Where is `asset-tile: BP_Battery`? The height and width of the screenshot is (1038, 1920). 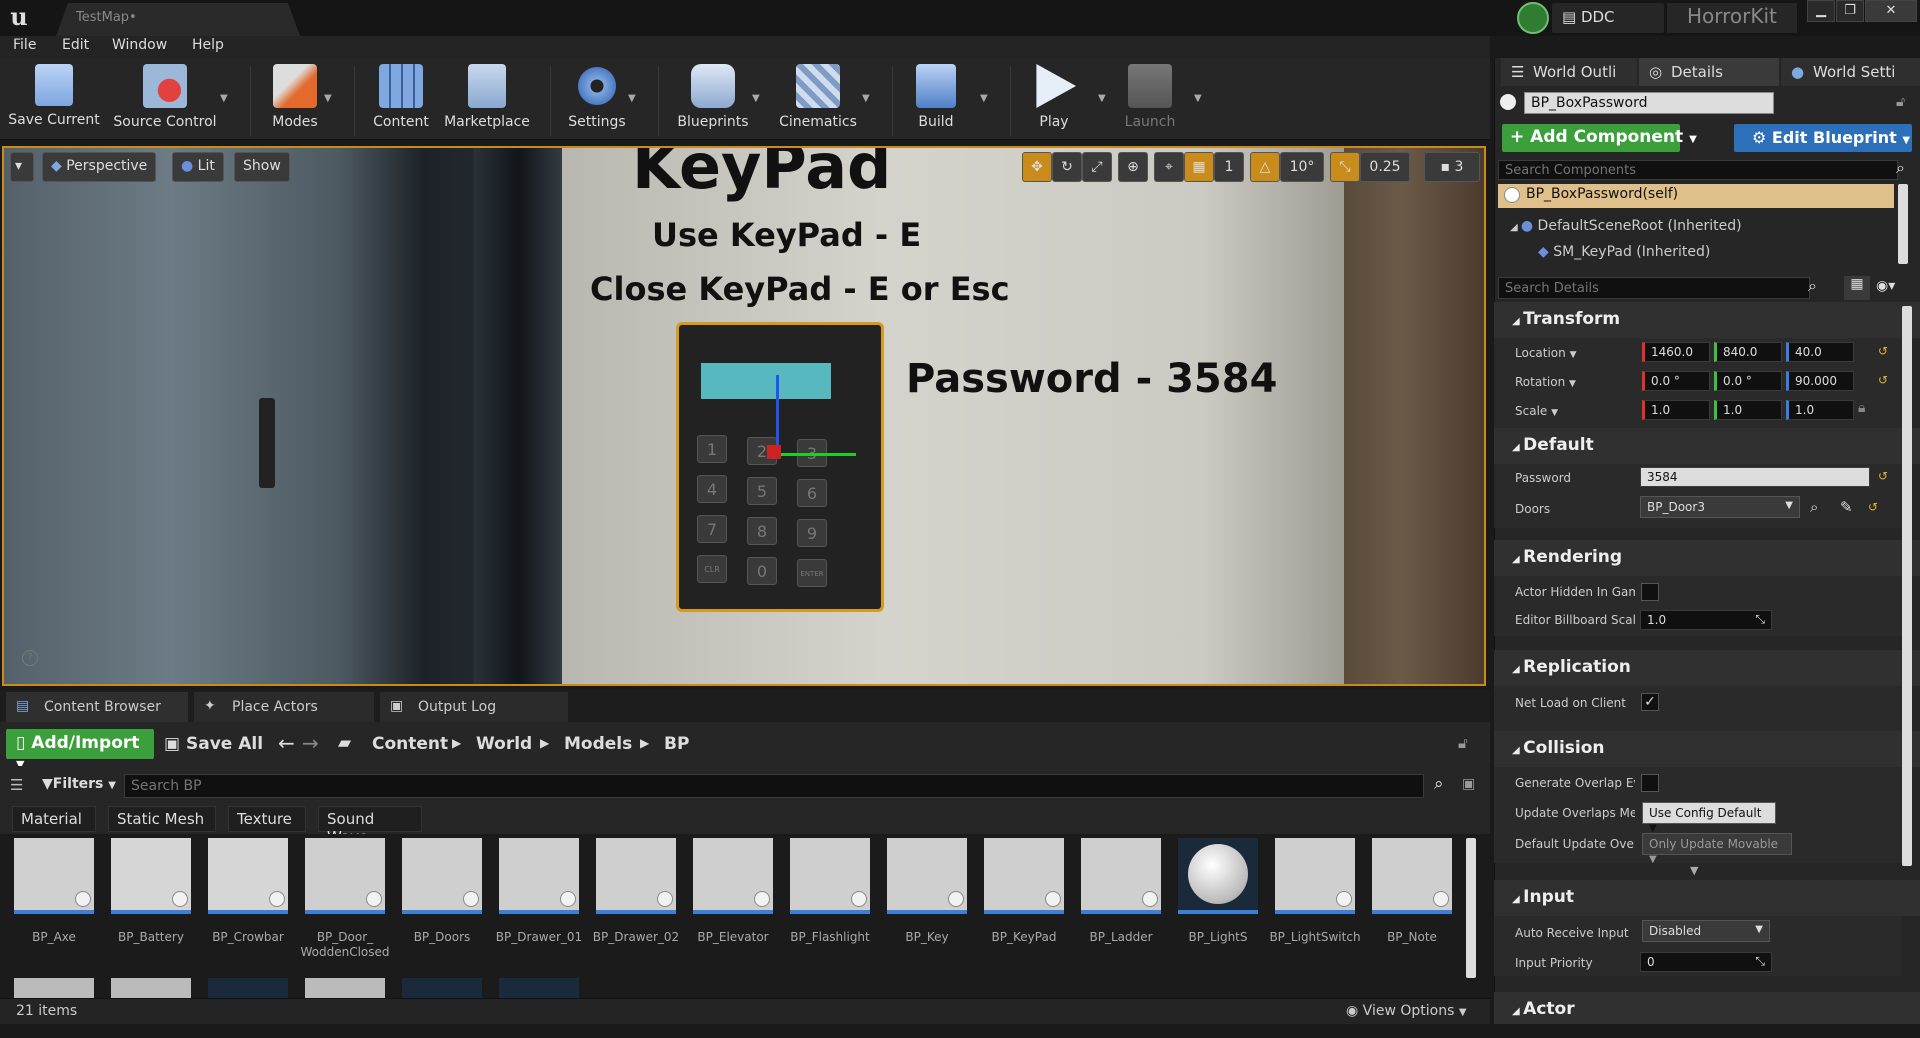 asset-tile: BP_Battery is located at coordinates (151, 891).